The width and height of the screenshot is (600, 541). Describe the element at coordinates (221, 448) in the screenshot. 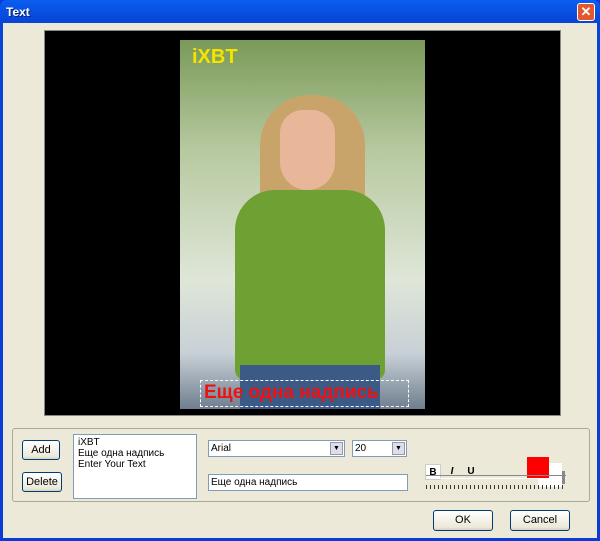

I see `font-family-value: Arial` at that location.